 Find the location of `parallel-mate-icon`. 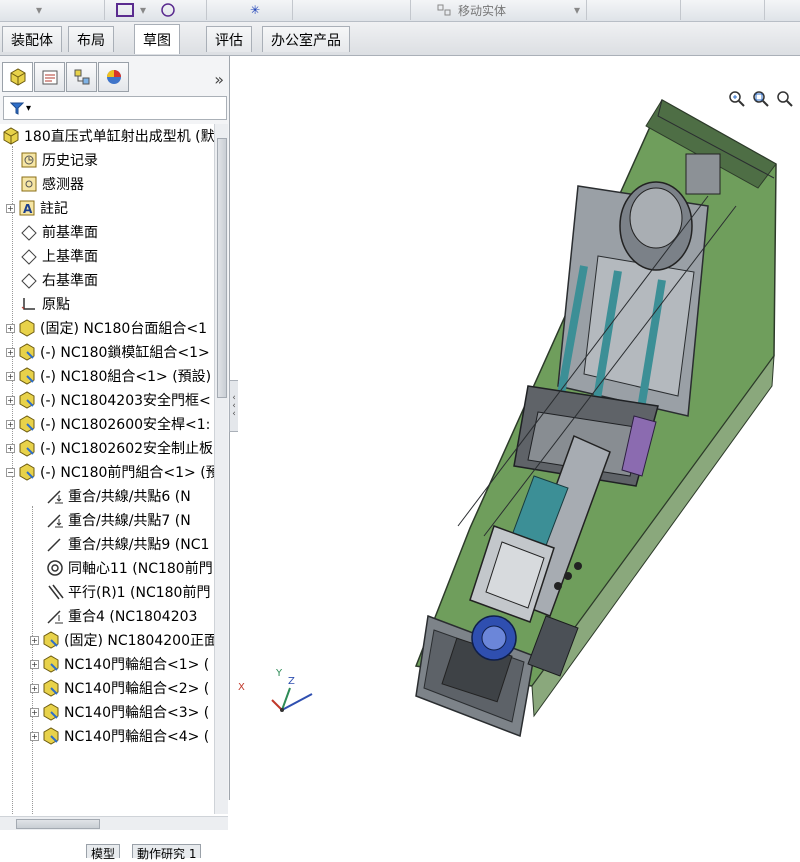

parallel-mate-icon is located at coordinates (55, 592).